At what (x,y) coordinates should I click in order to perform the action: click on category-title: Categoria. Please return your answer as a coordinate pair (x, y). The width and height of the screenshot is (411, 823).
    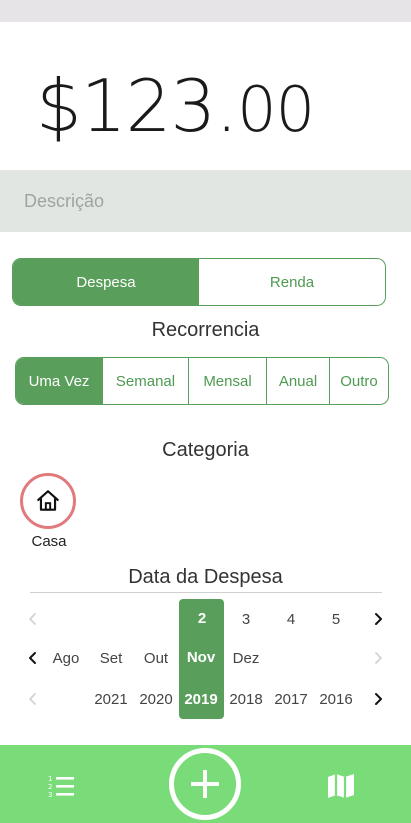
    Looking at the image, I should click on (205, 450).